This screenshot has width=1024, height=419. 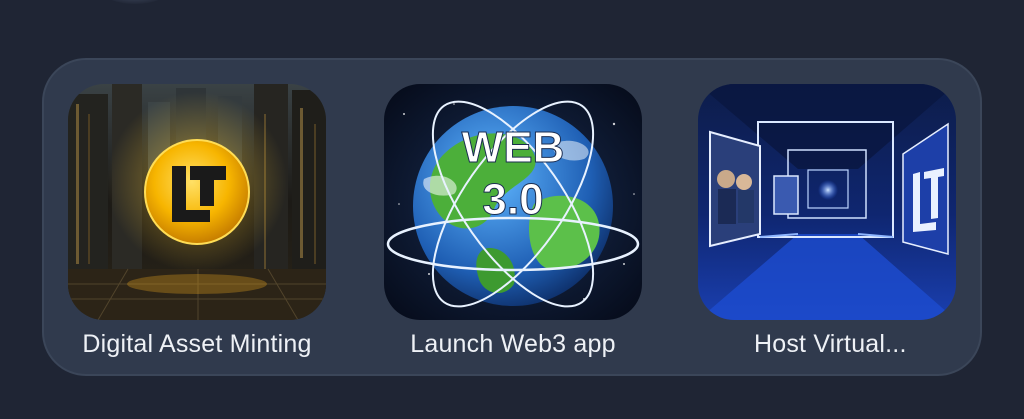 What do you see at coordinates (827, 202) in the screenshot?
I see `virtual-gallery-icon` at bounding box center [827, 202].